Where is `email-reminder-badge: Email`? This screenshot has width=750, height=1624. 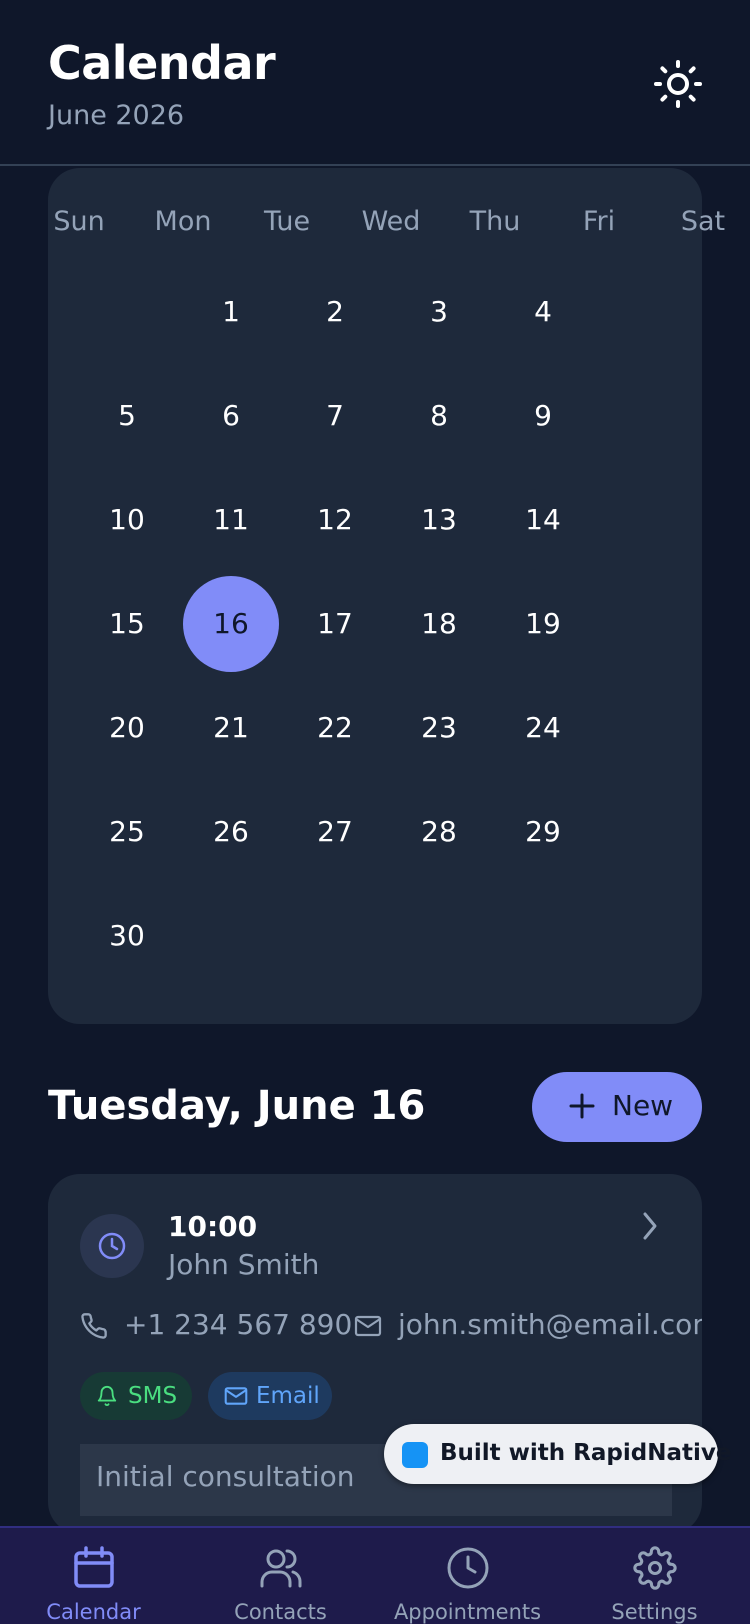 email-reminder-badge: Email is located at coordinates (270, 1396).